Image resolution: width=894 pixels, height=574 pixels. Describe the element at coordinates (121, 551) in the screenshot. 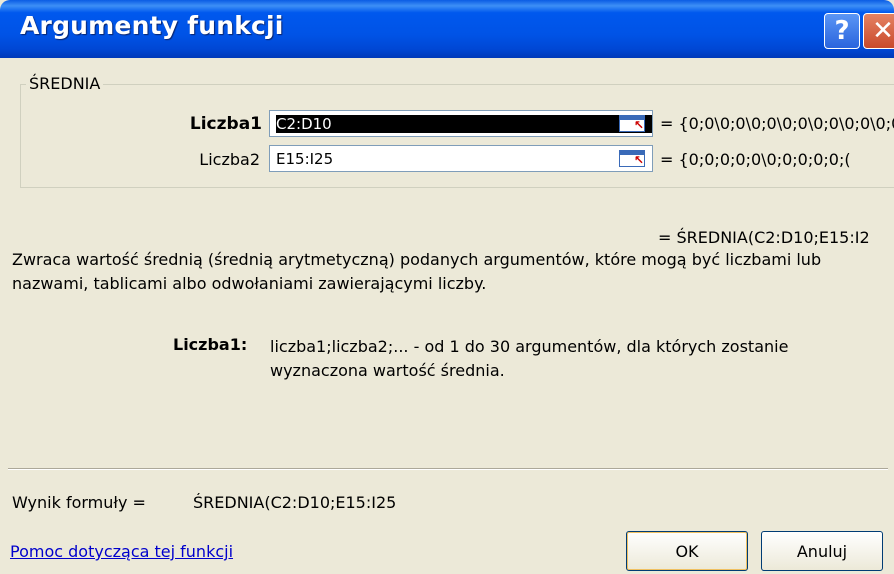

I see `help-link: Pomoc dotycząca tej funkcji` at that location.